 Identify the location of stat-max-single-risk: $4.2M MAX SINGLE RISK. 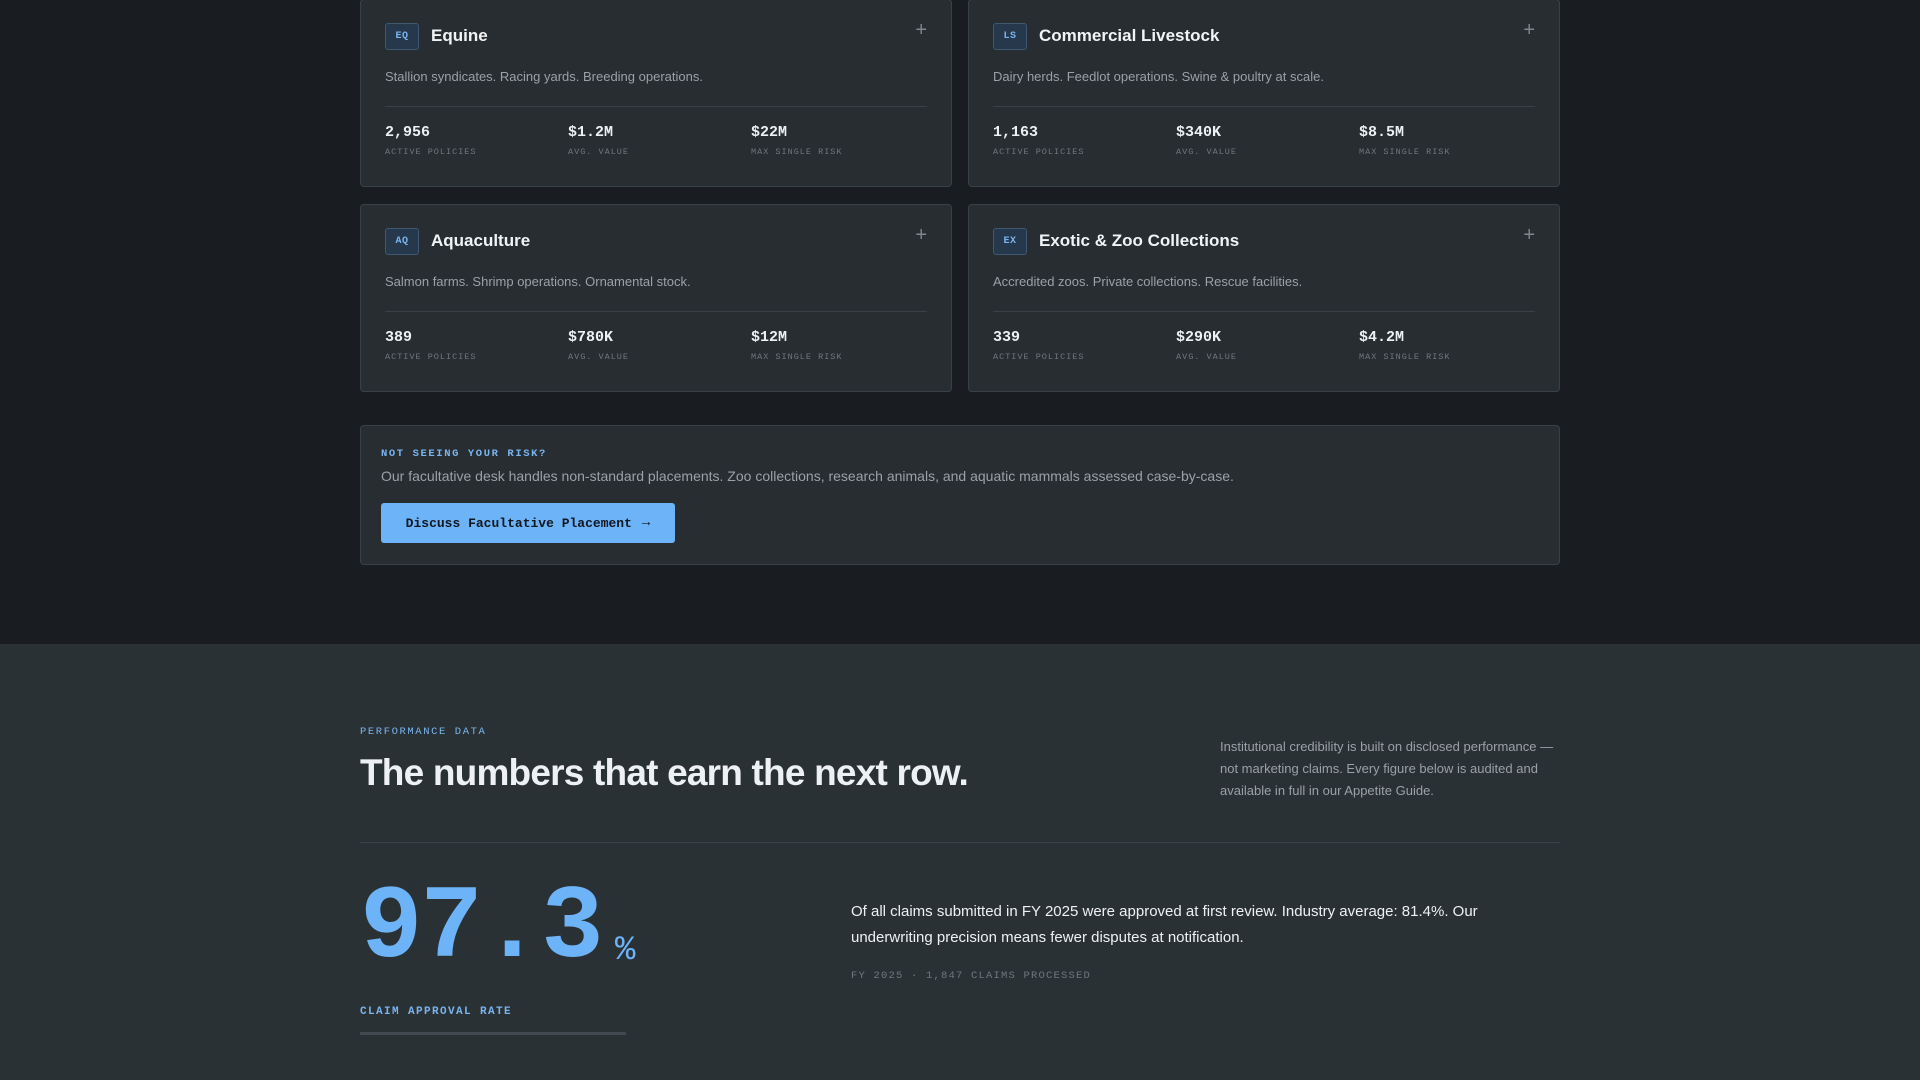
(1405, 345).